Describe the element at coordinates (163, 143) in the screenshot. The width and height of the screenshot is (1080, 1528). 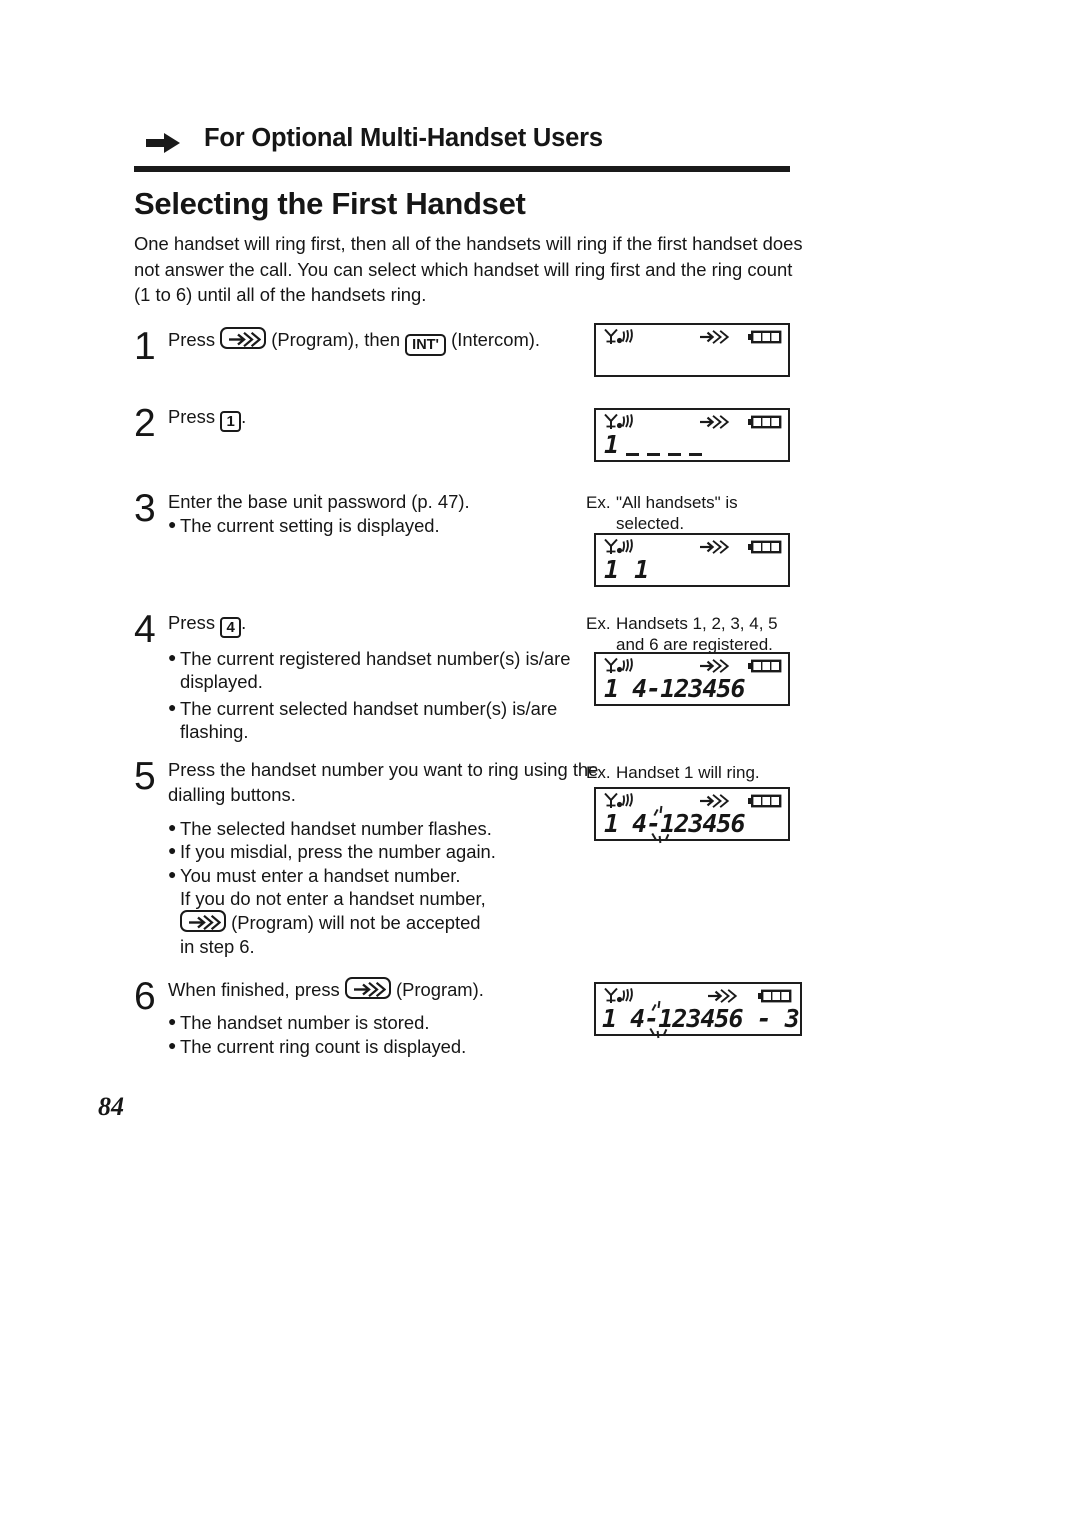
I see `right-arrow-icon` at that location.